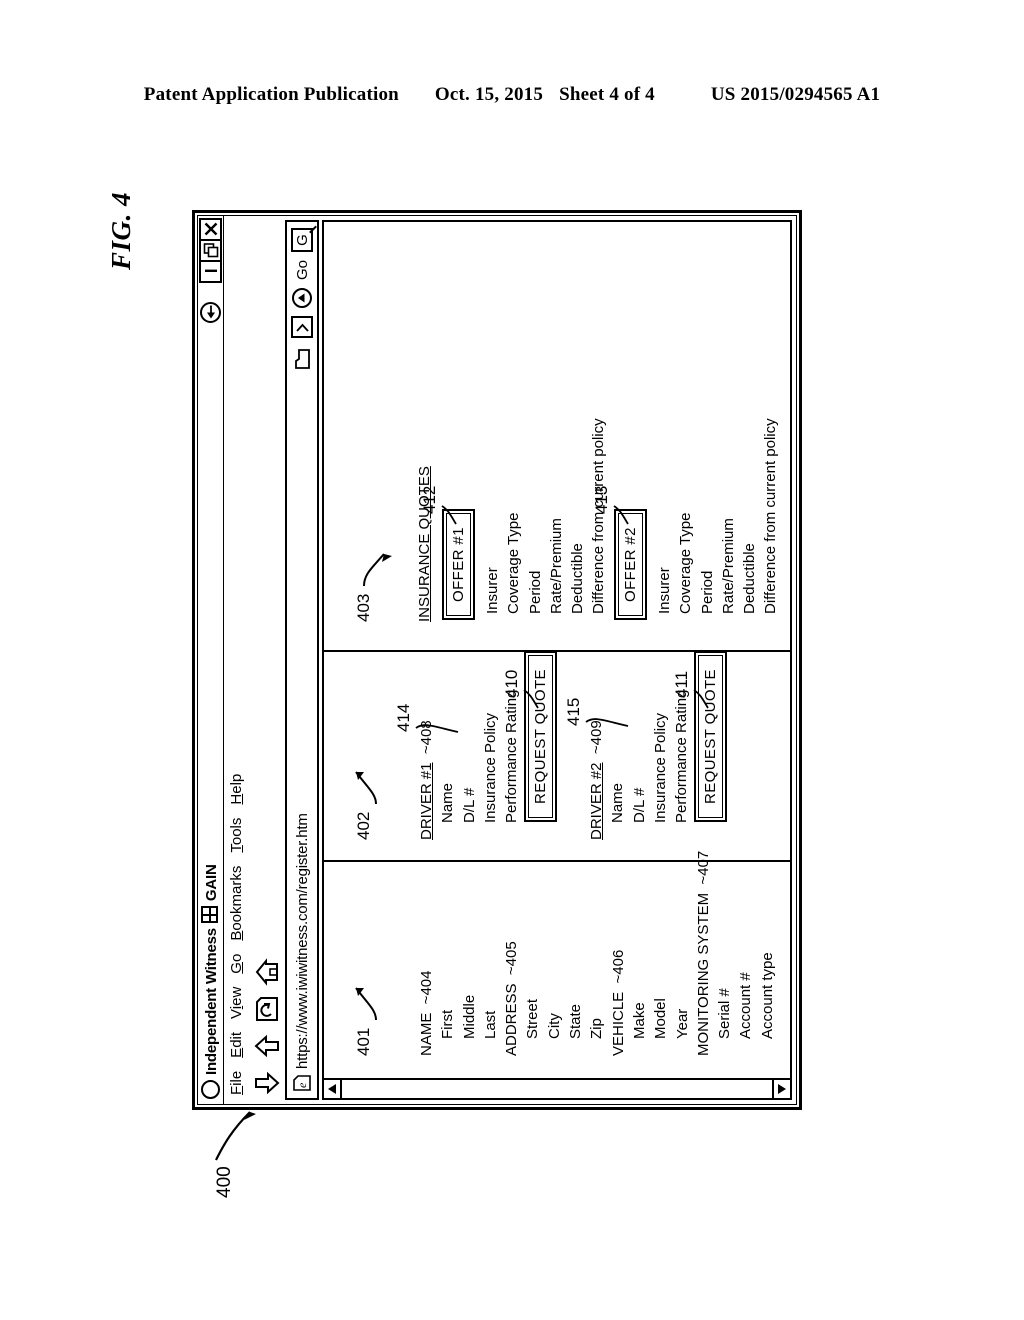 The height and width of the screenshot is (1320, 1024). Describe the element at coordinates (630, 564) in the screenshot. I see `offer-2-button: OFFER #2` at that location.